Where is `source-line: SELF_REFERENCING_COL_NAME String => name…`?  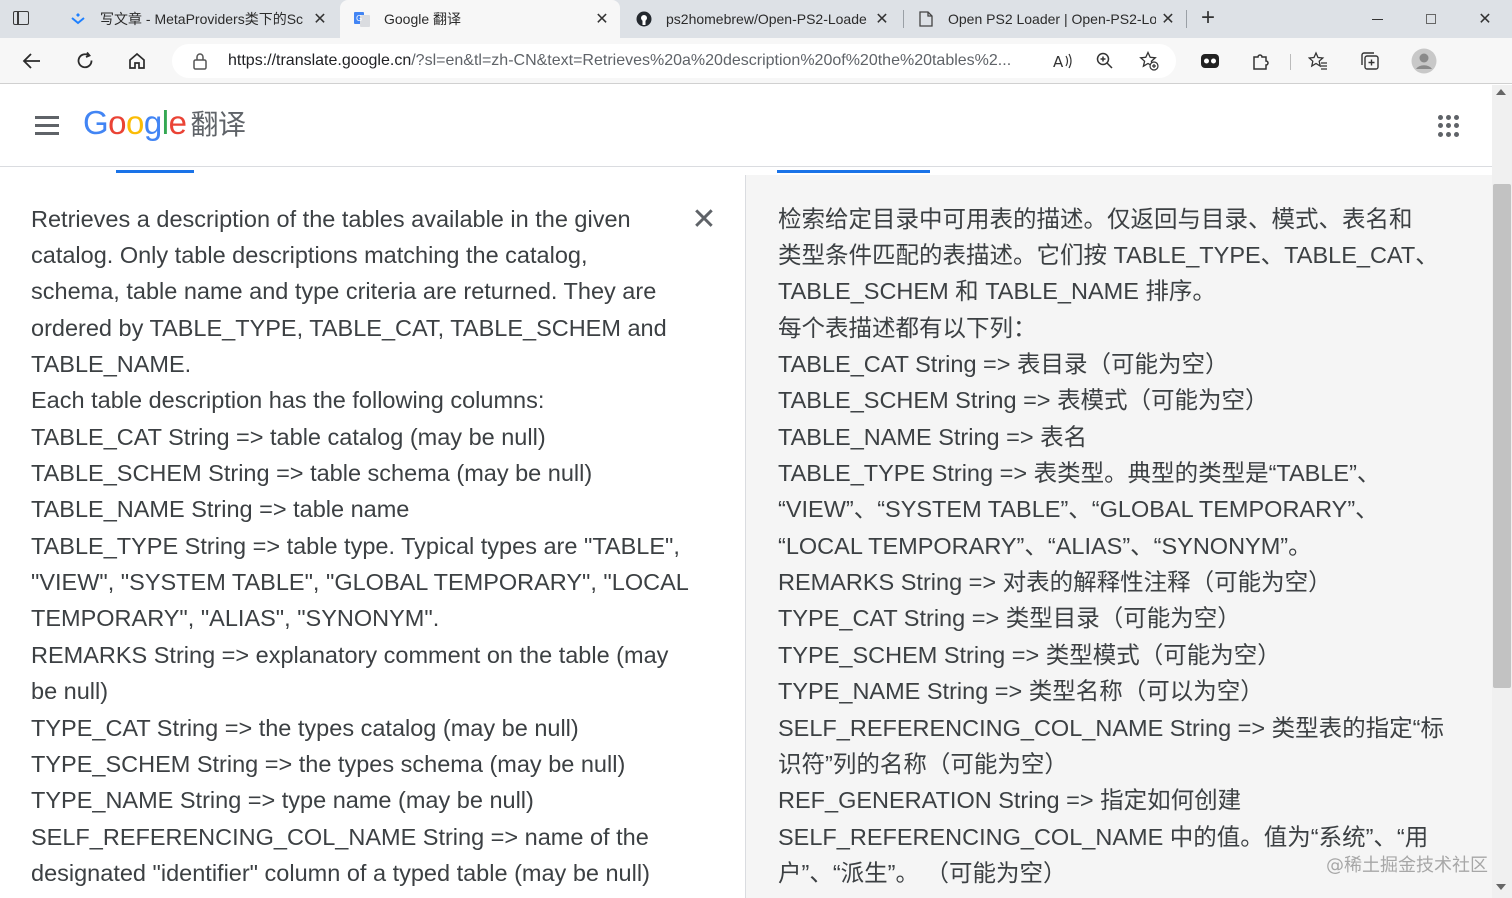 source-line: SELF_REFERENCING_COL_NAME String => name… is located at coordinates (340, 837).